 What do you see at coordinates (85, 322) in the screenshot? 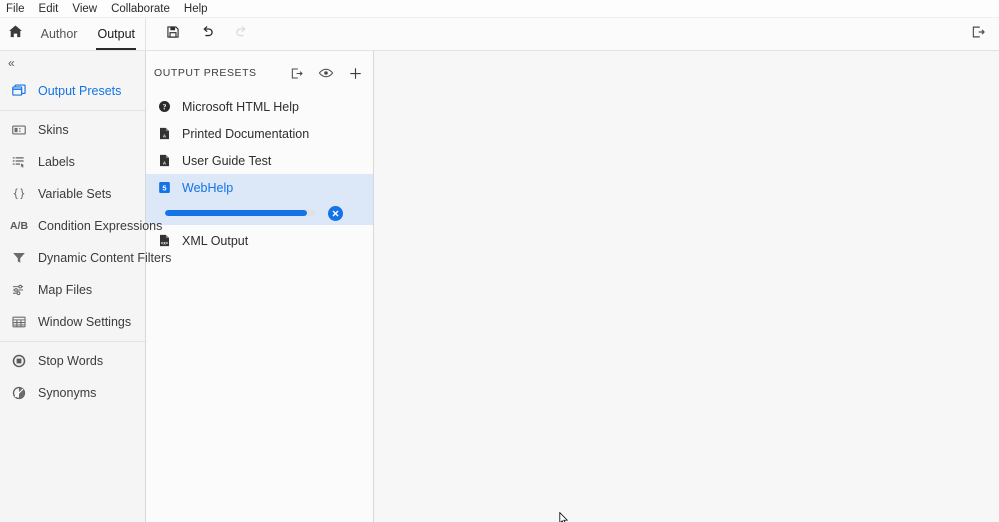
I see `sidebar-item-label: Window Settings` at bounding box center [85, 322].